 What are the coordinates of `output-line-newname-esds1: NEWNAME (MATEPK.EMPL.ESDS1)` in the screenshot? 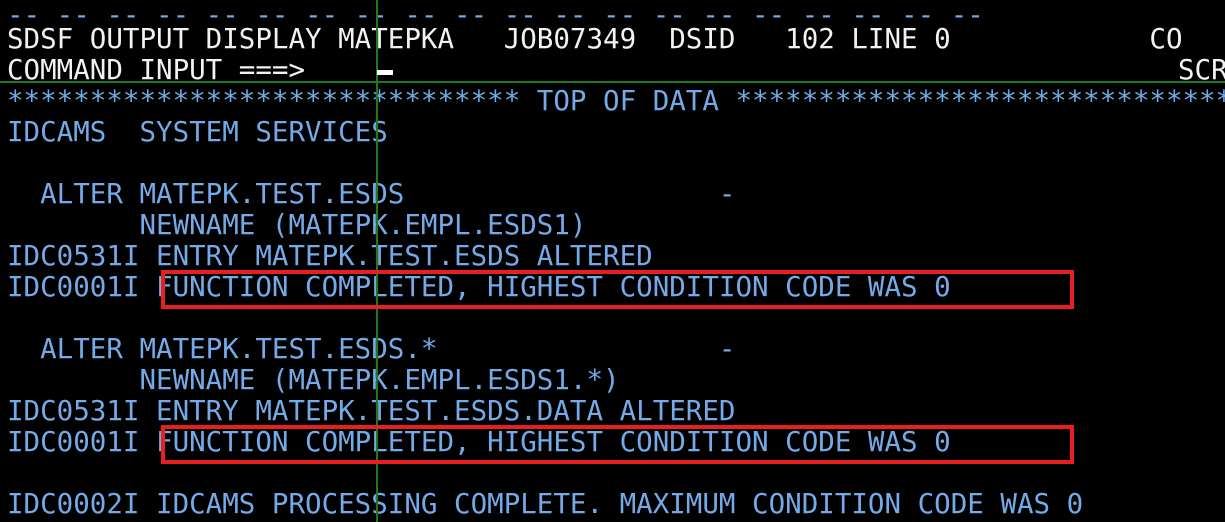 It's located at (297, 225).